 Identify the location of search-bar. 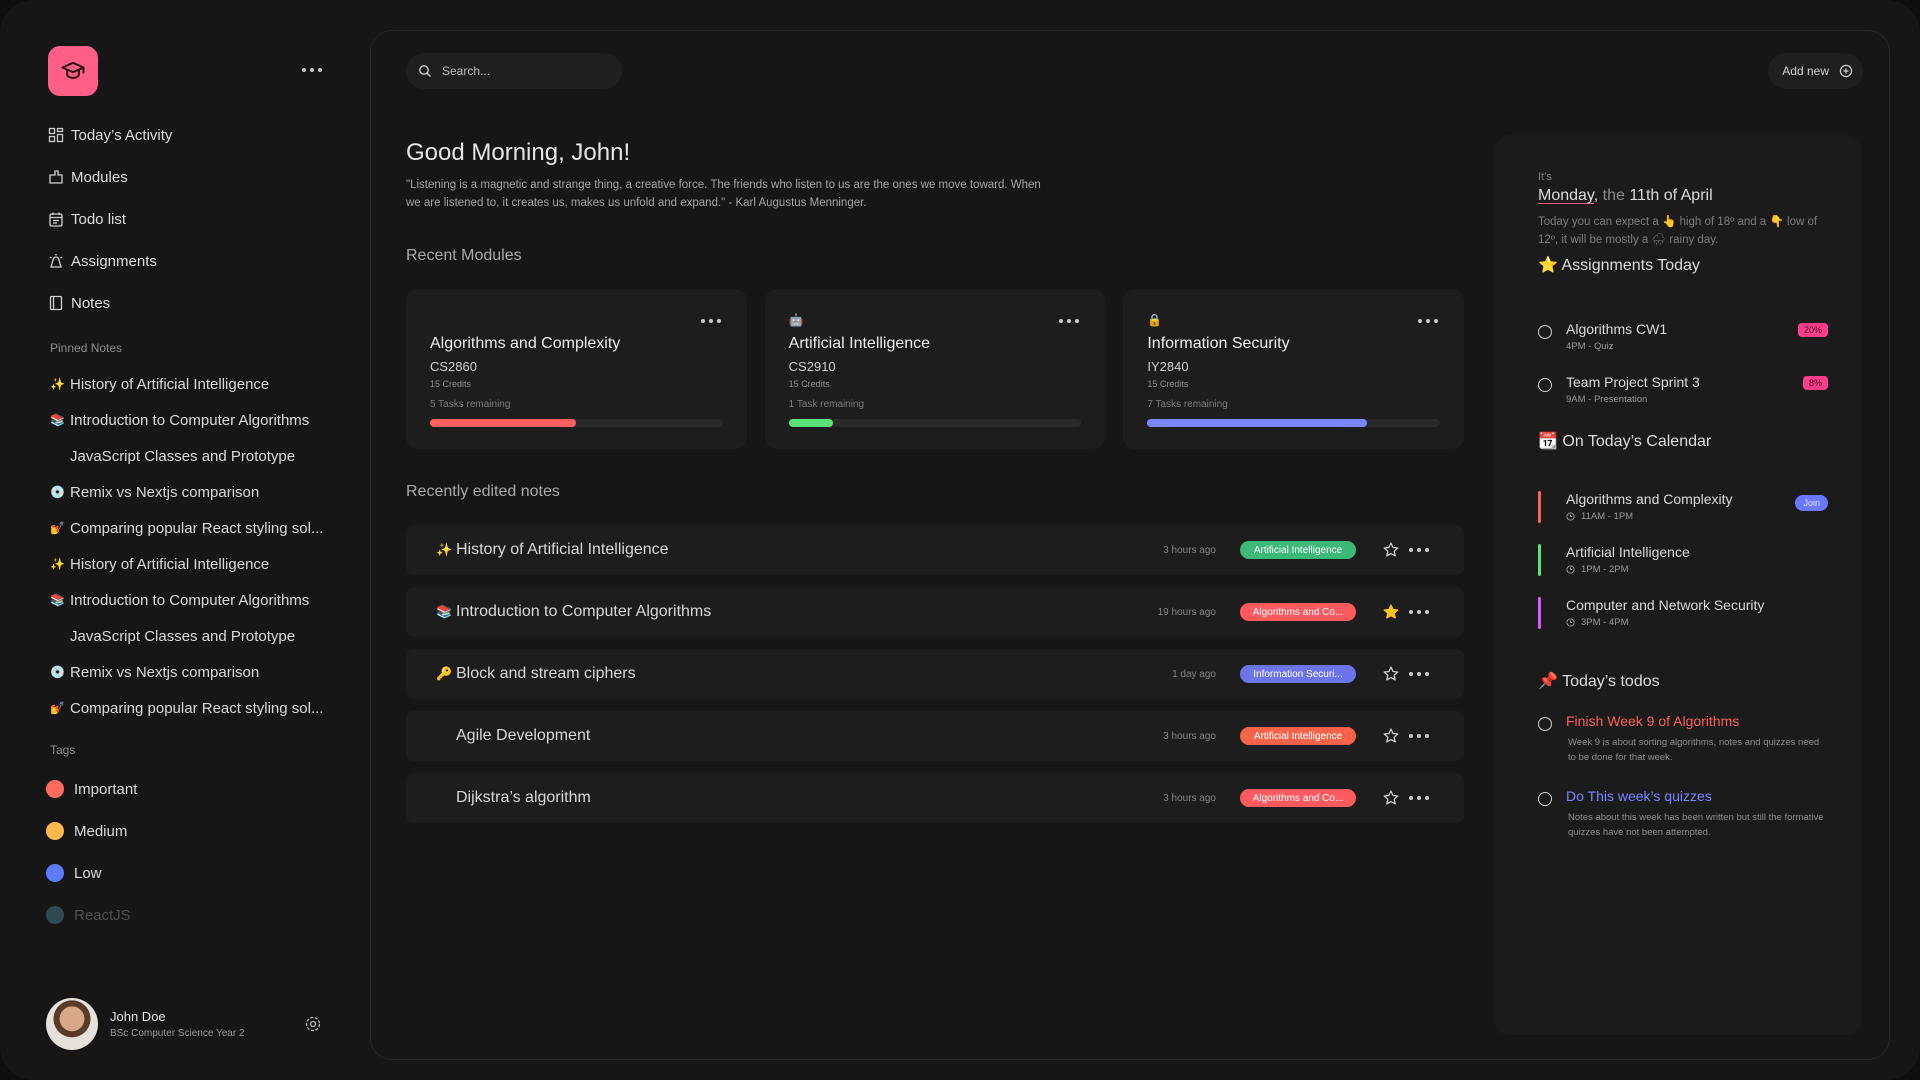
(514, 71).